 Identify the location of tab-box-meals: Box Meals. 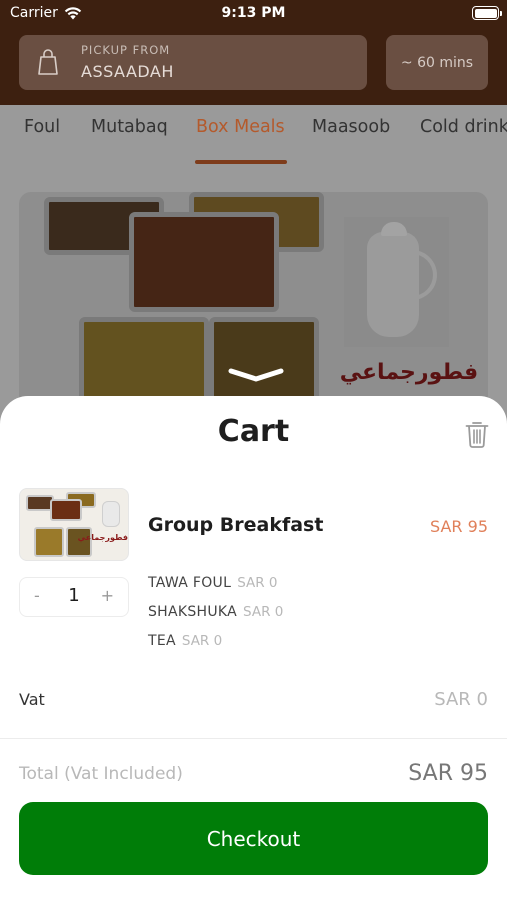
(240, 127).